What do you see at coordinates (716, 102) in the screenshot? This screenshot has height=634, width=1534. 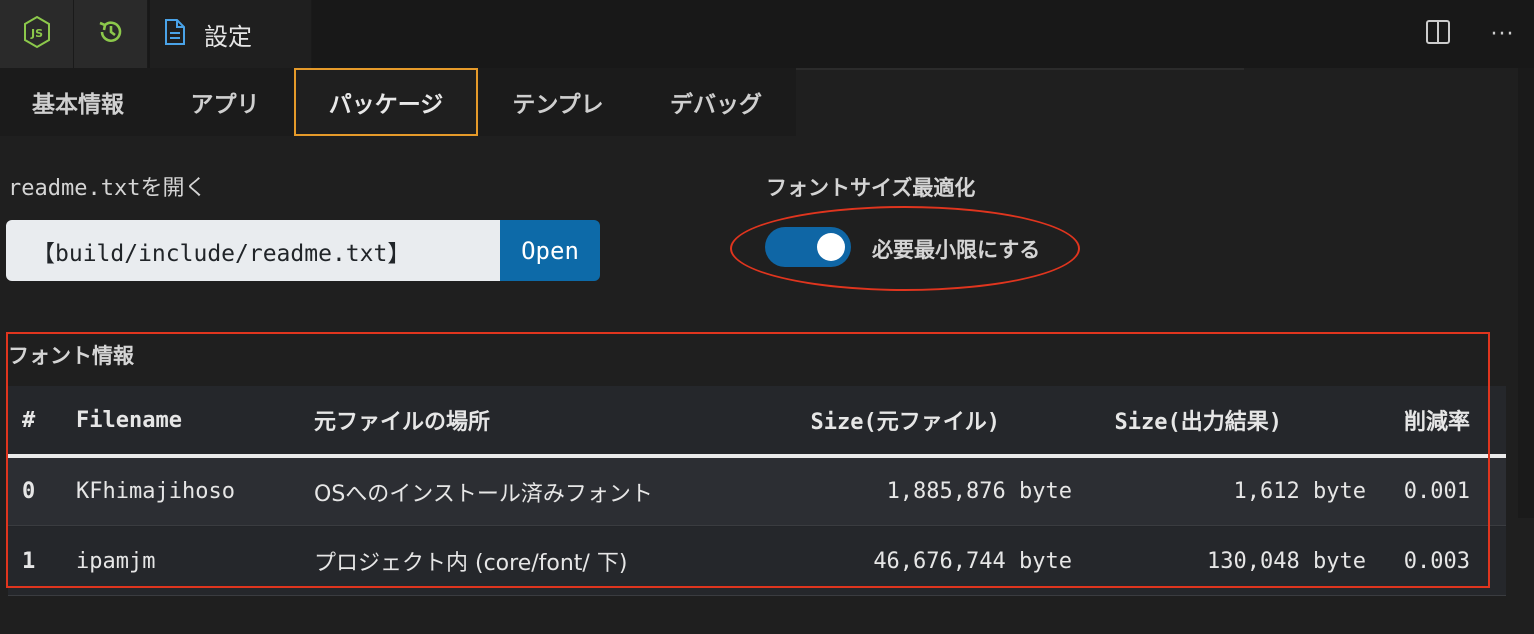 I see `tab-debug: デバッグ` at bounding box center [716, 102].